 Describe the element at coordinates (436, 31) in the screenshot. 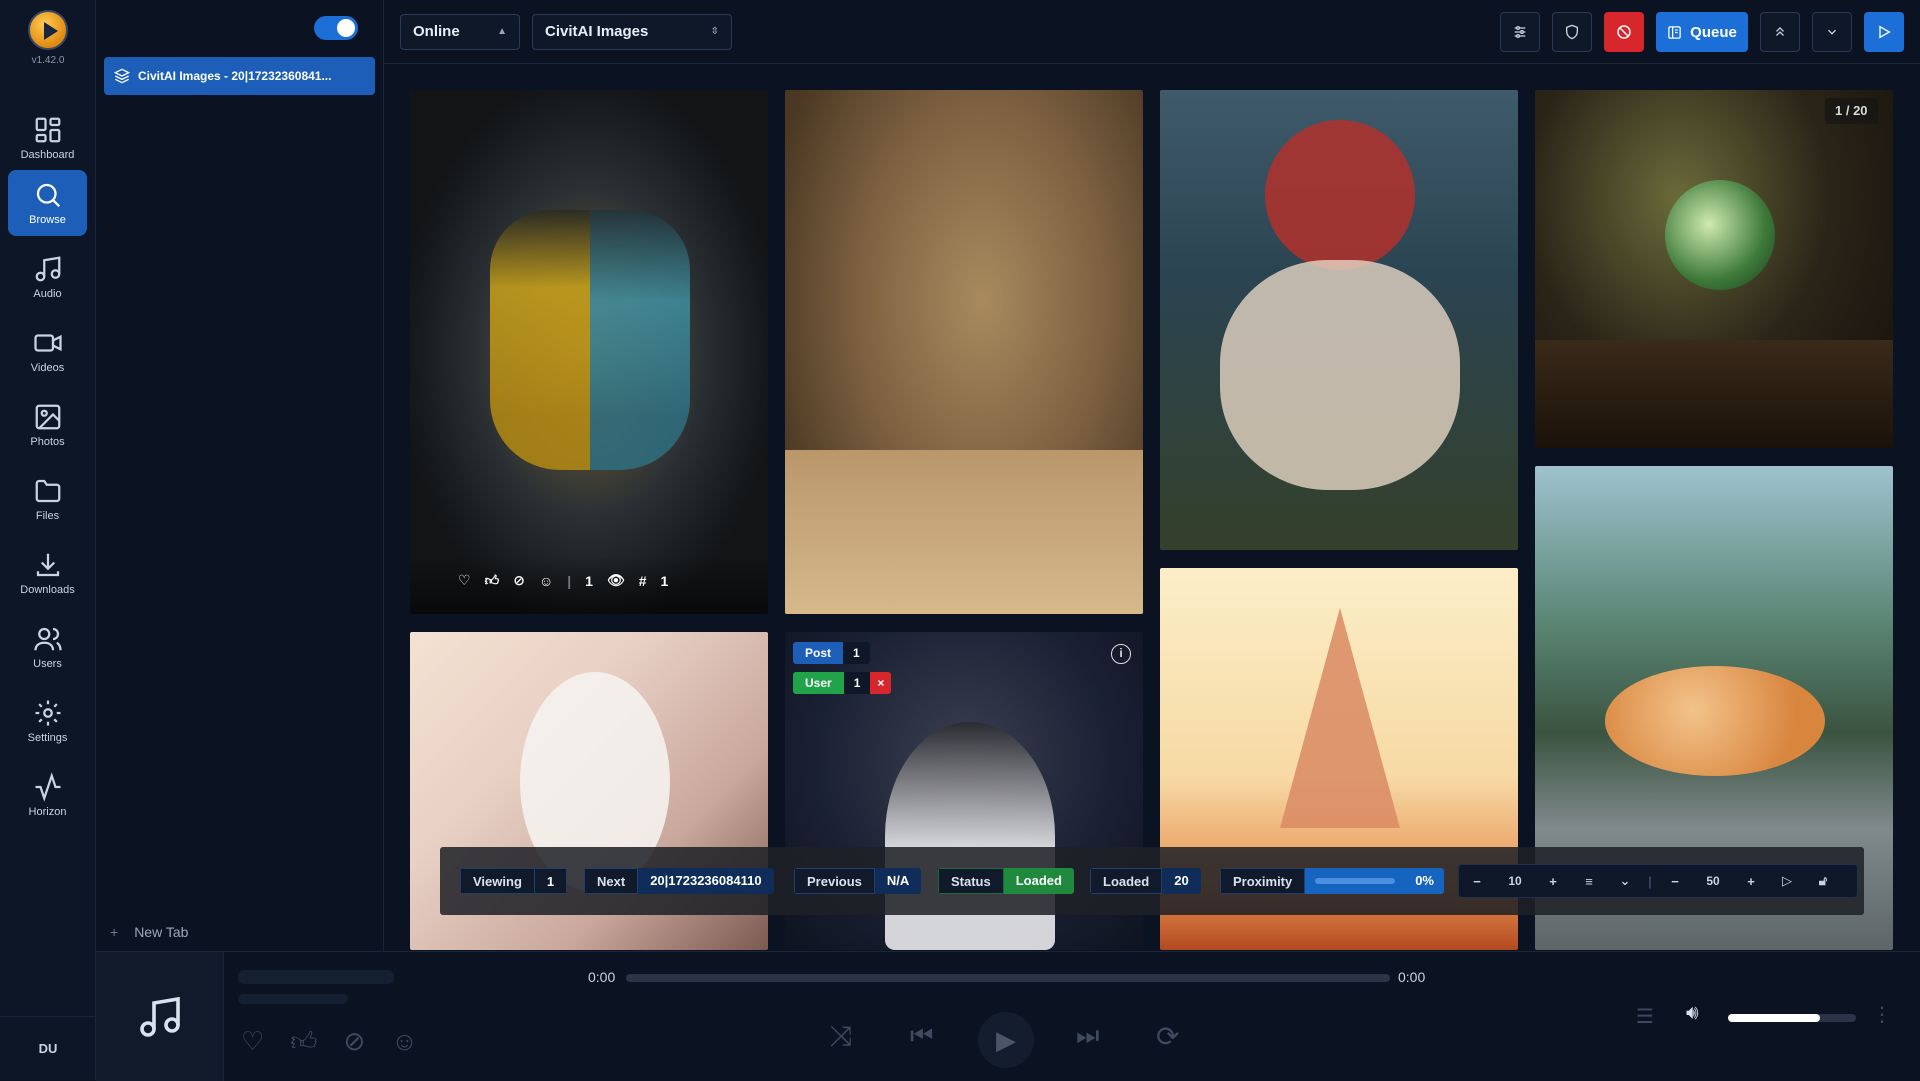

I see `mode-select-value: Online` at that location.